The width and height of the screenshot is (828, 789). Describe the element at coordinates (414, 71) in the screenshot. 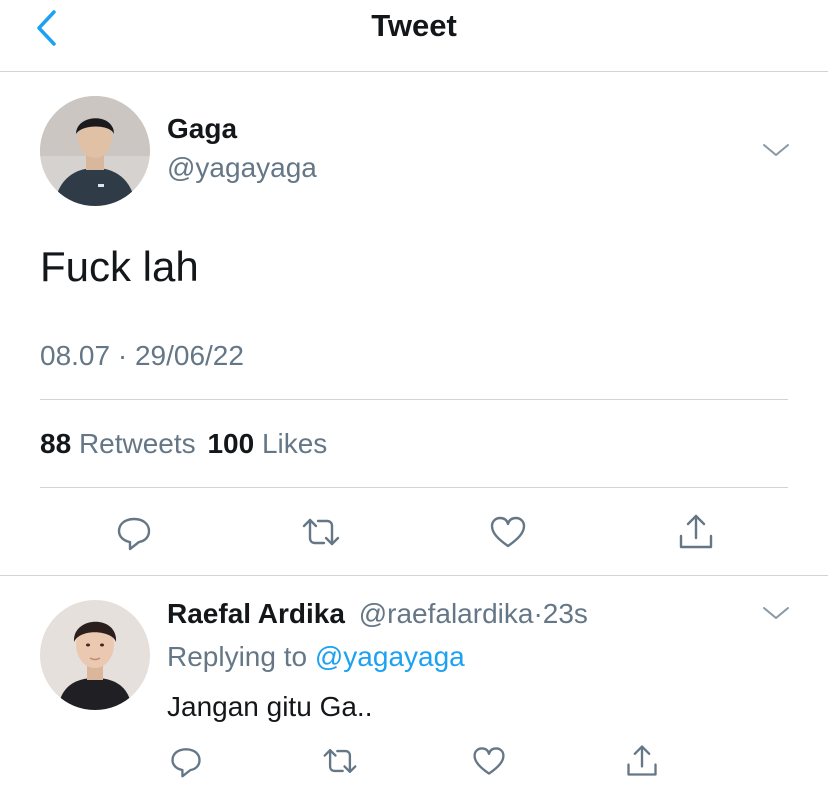

I see `header-divider` at that location.